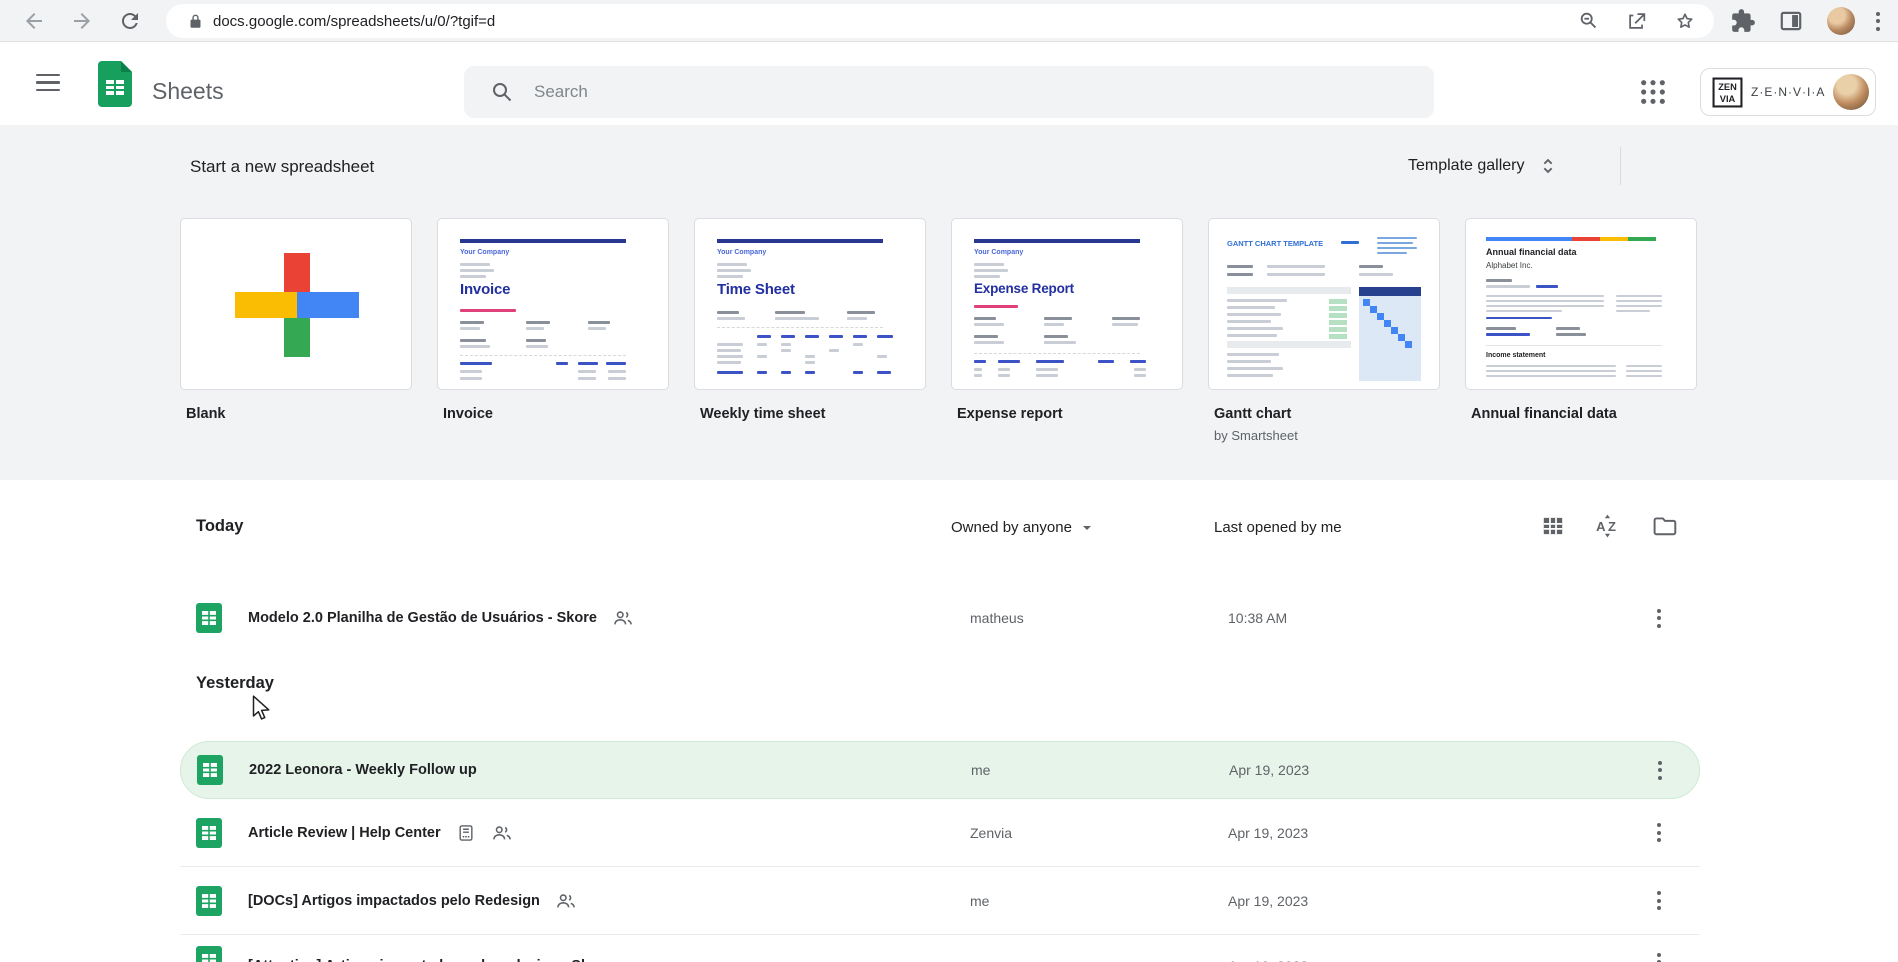  Describe the element at coordinates (1509, 265) in the screenshot. I see `thumb-company: Alphabet Inc.` at that location.